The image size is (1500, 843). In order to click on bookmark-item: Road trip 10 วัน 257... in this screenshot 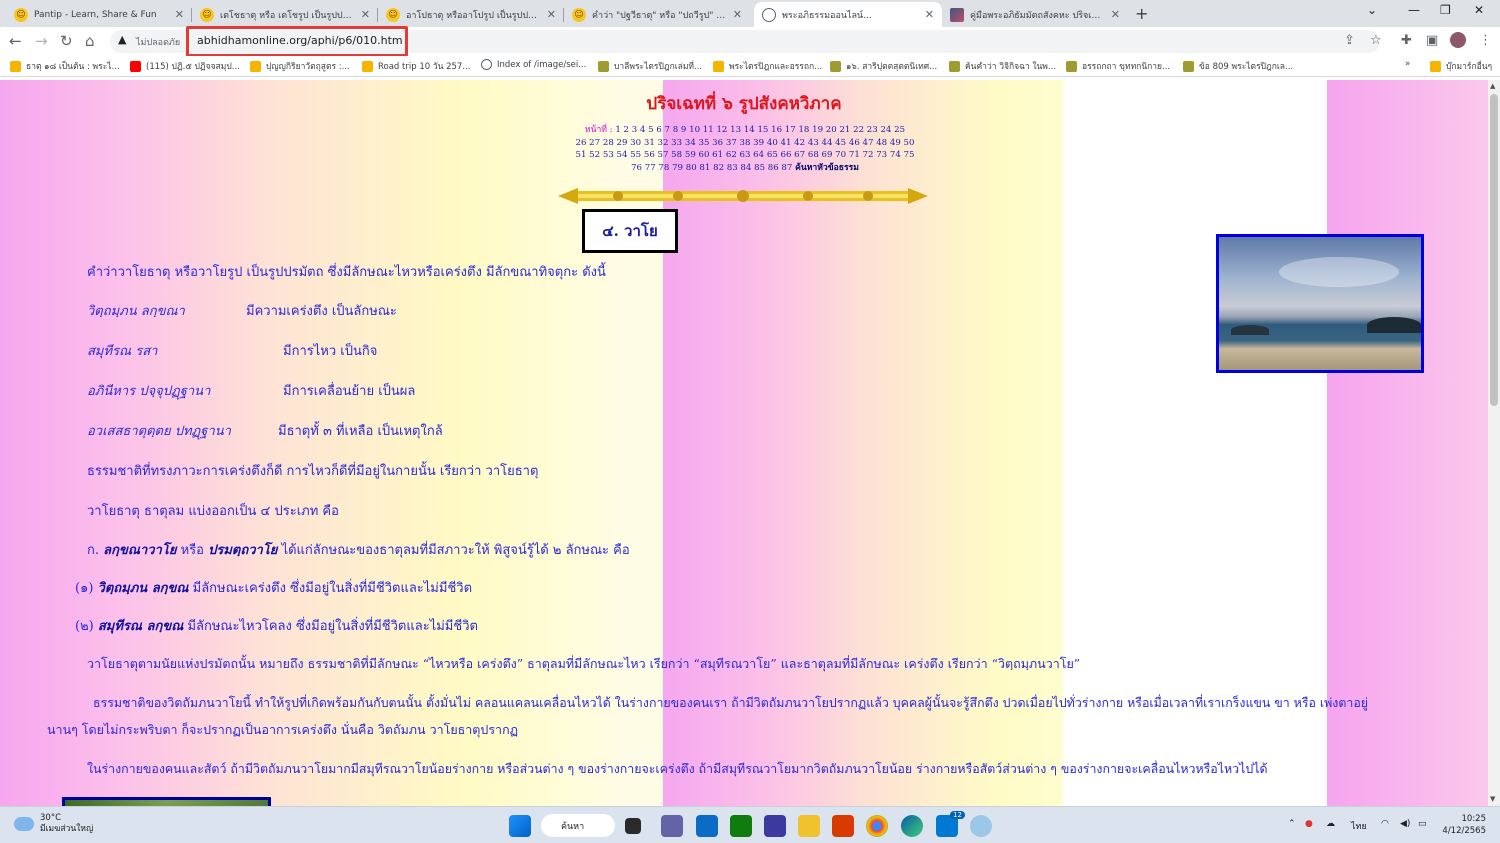, I will do `click(416, 66)`.